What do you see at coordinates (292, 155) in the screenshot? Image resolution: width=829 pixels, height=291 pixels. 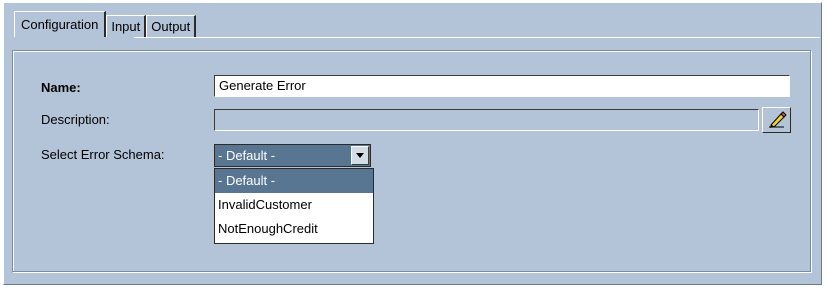 I see `error-schema-select: - Default -` at bounding box center [292, 155].